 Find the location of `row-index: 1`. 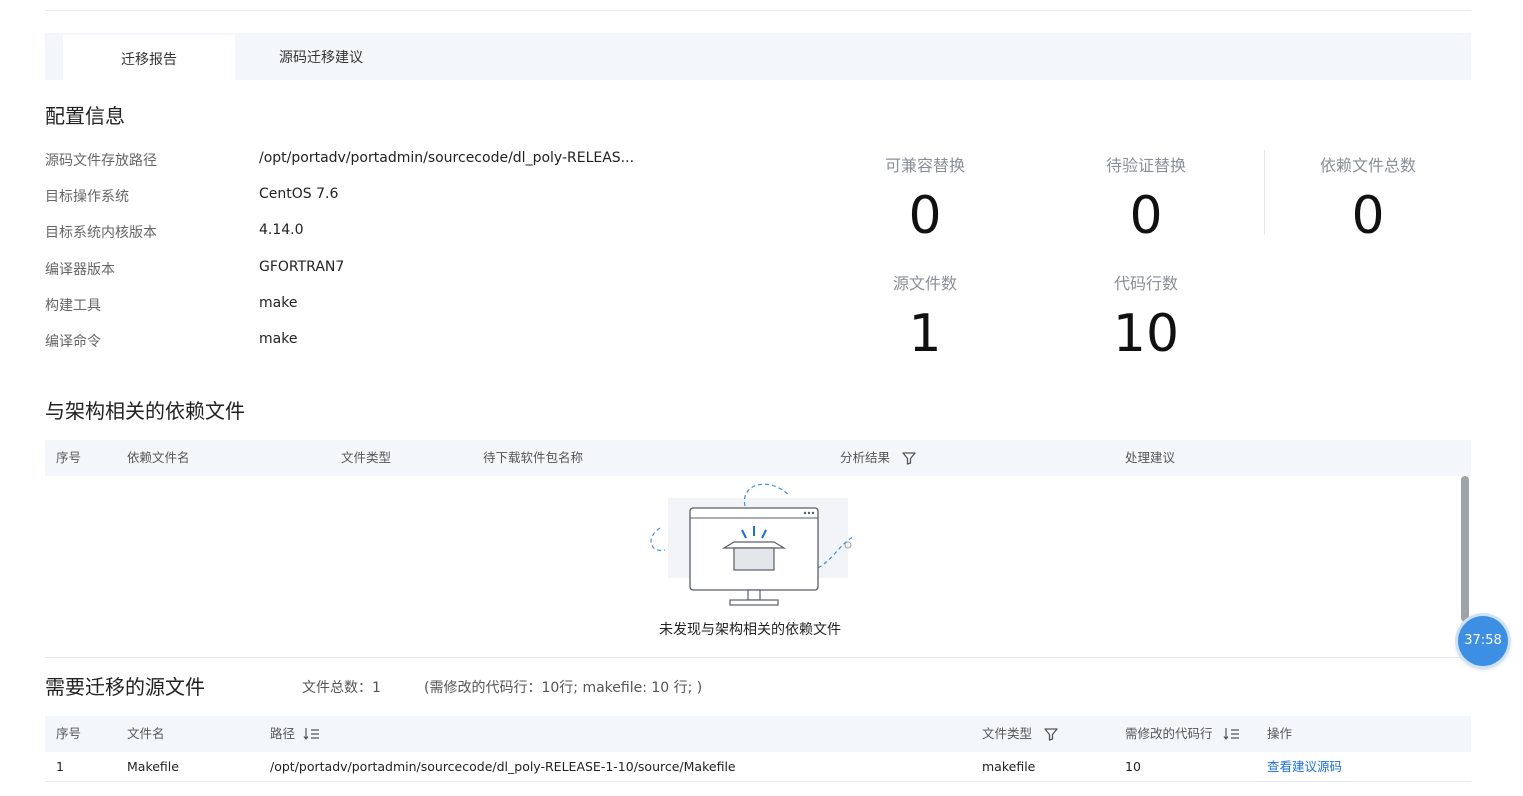

row-index: 1 is located at coordinates (60, 766).